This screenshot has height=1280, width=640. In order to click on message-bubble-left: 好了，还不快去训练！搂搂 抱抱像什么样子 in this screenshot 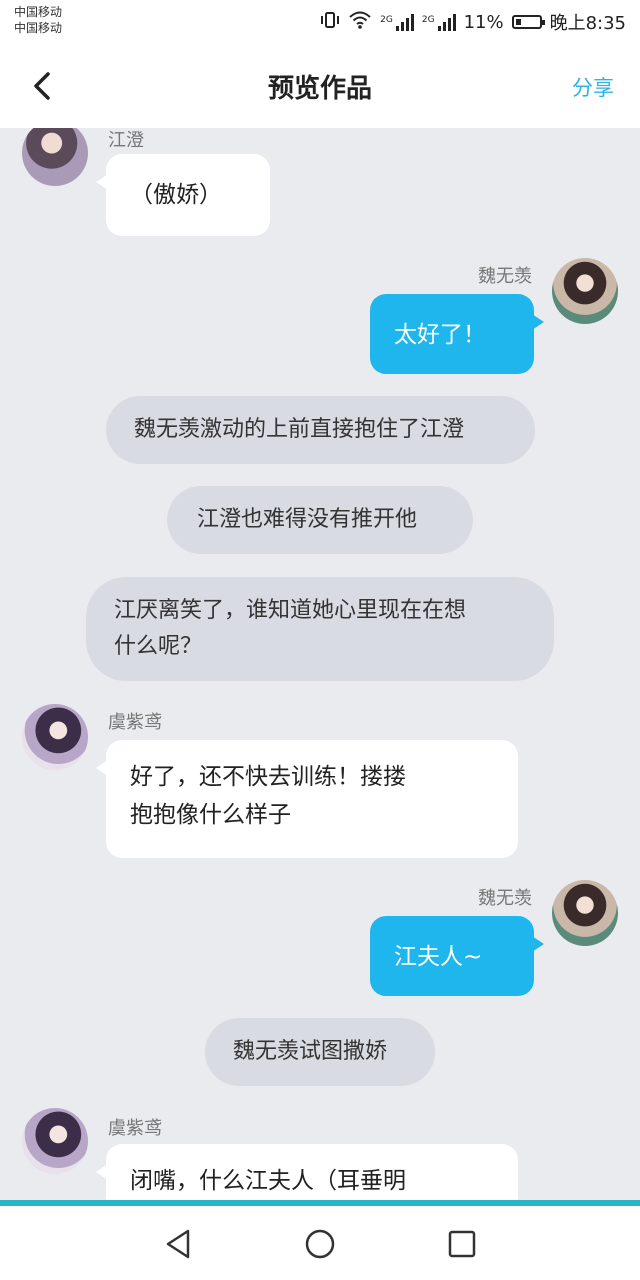, I will do `click(307, 799)`.